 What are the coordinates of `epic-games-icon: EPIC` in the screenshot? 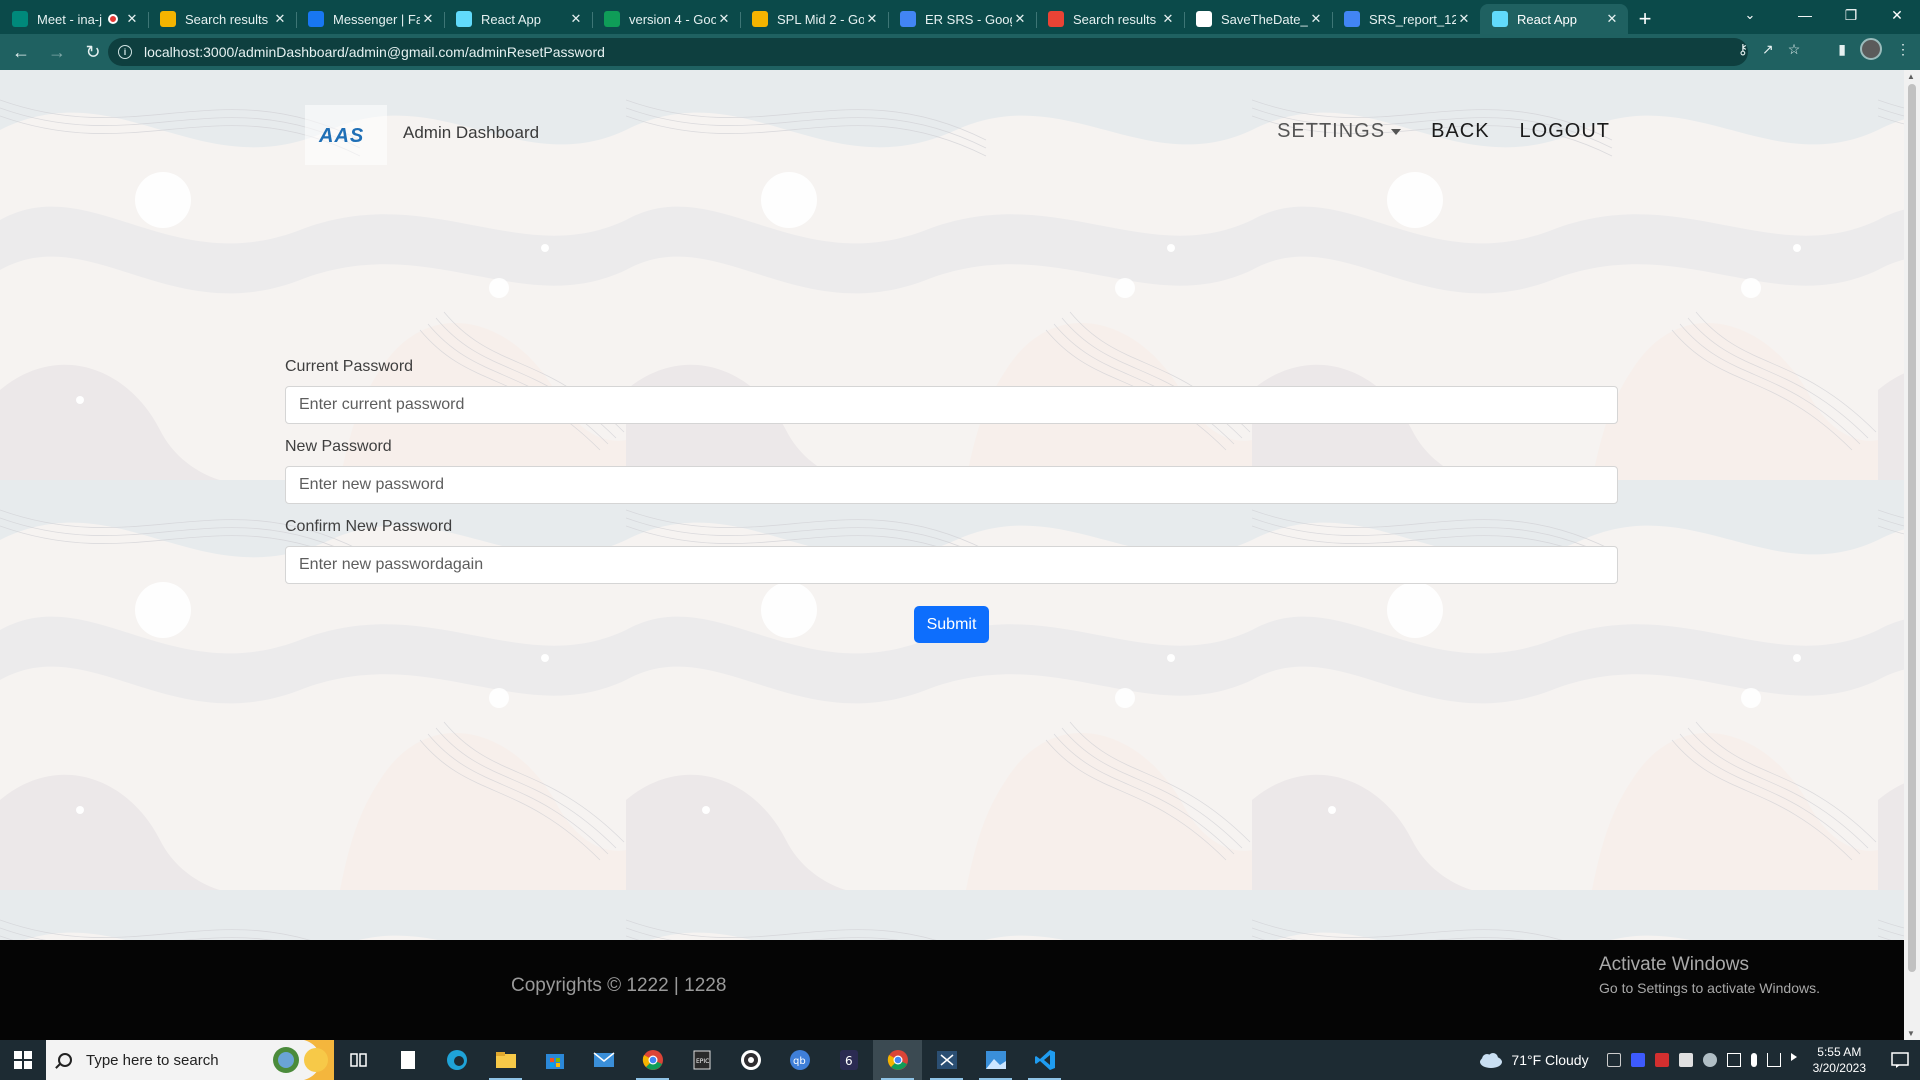 It's located at (701, 1060).